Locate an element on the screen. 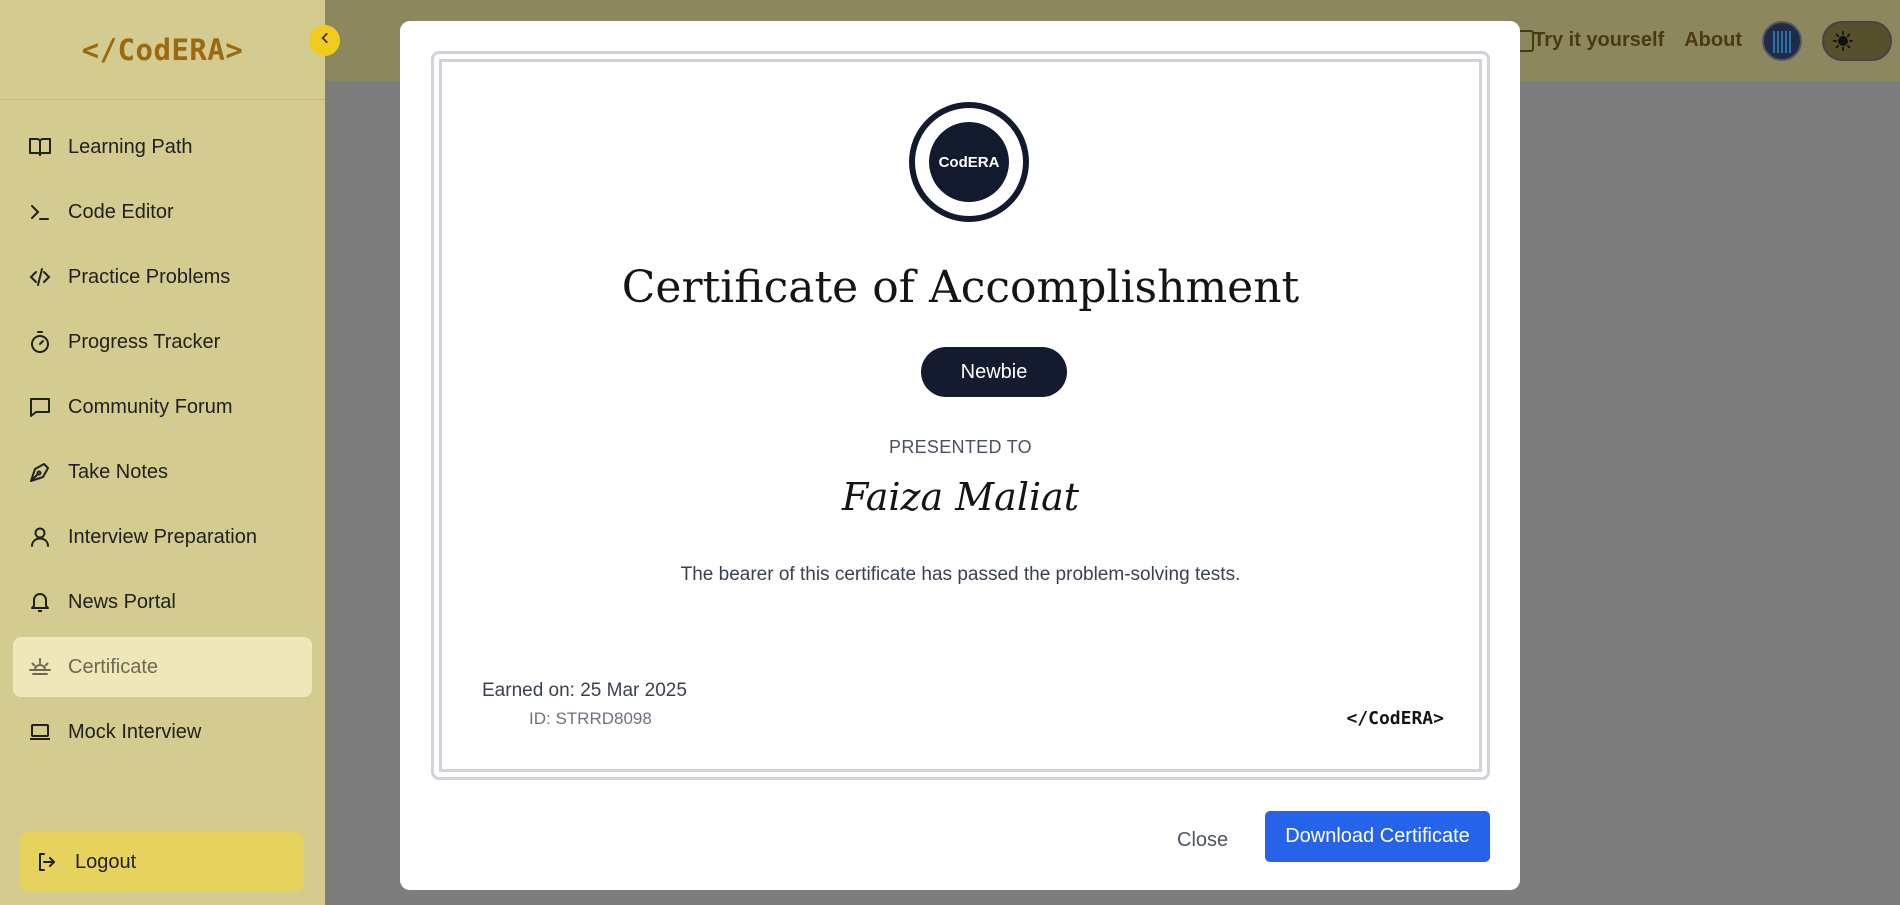 This screenshot has width=1900, height=905. top-nav-links: Try it yourself About is located at coordinates (1716, 40).